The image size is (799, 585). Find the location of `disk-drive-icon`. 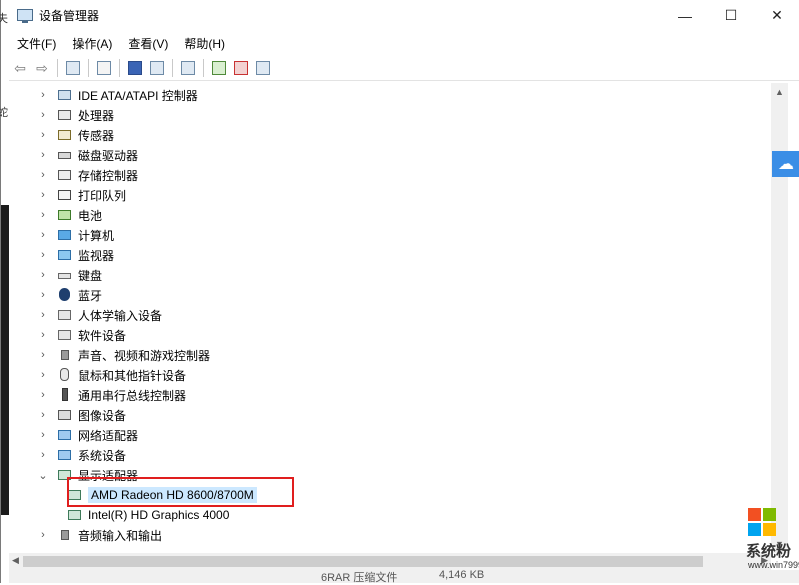

disk-drive-icon is located at coordinates (65, 155).